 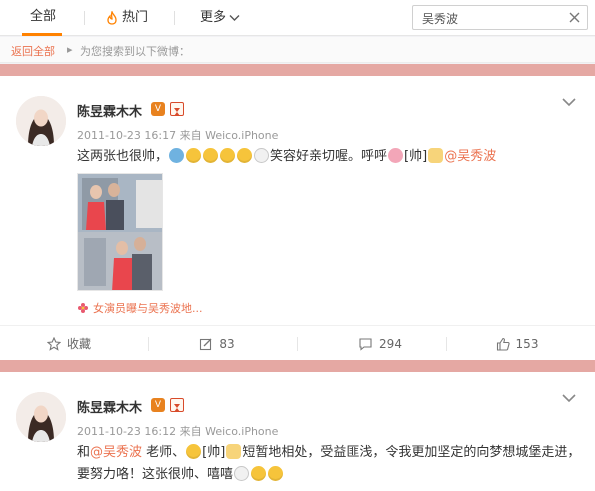 I want to click on like-count: 153, so click(x=527, y=343).